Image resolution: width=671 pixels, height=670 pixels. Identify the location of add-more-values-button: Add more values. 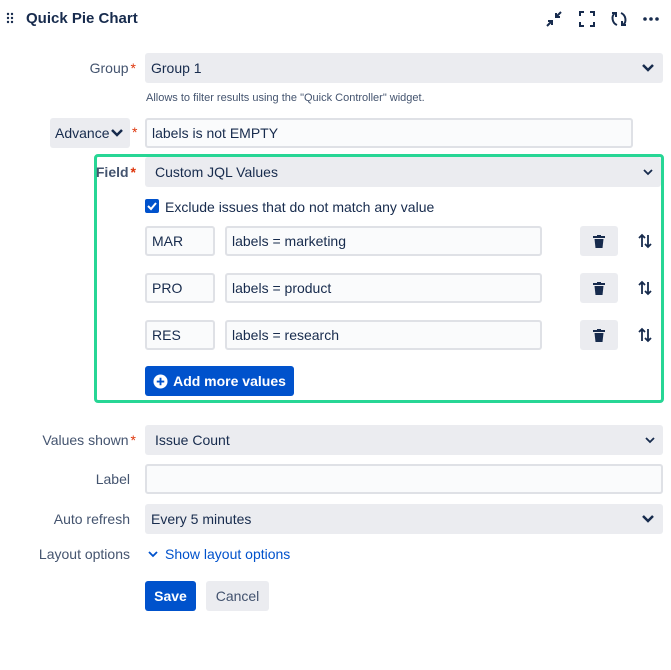
(219, 381).